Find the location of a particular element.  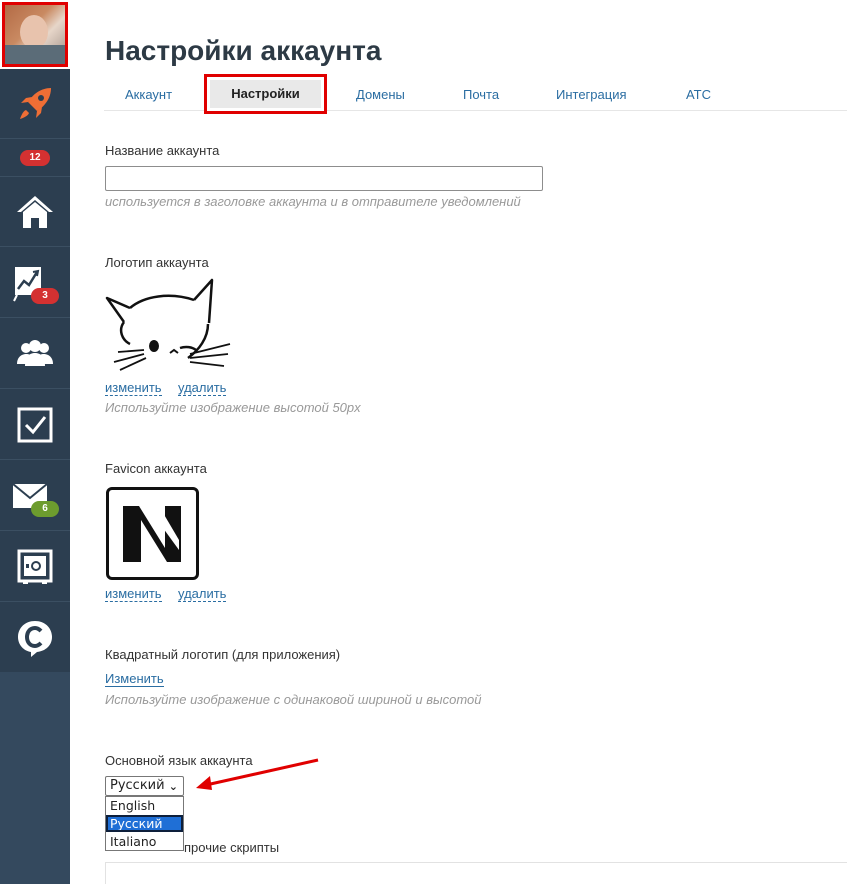

sidebar-footer is located at coordinates (35, 778).